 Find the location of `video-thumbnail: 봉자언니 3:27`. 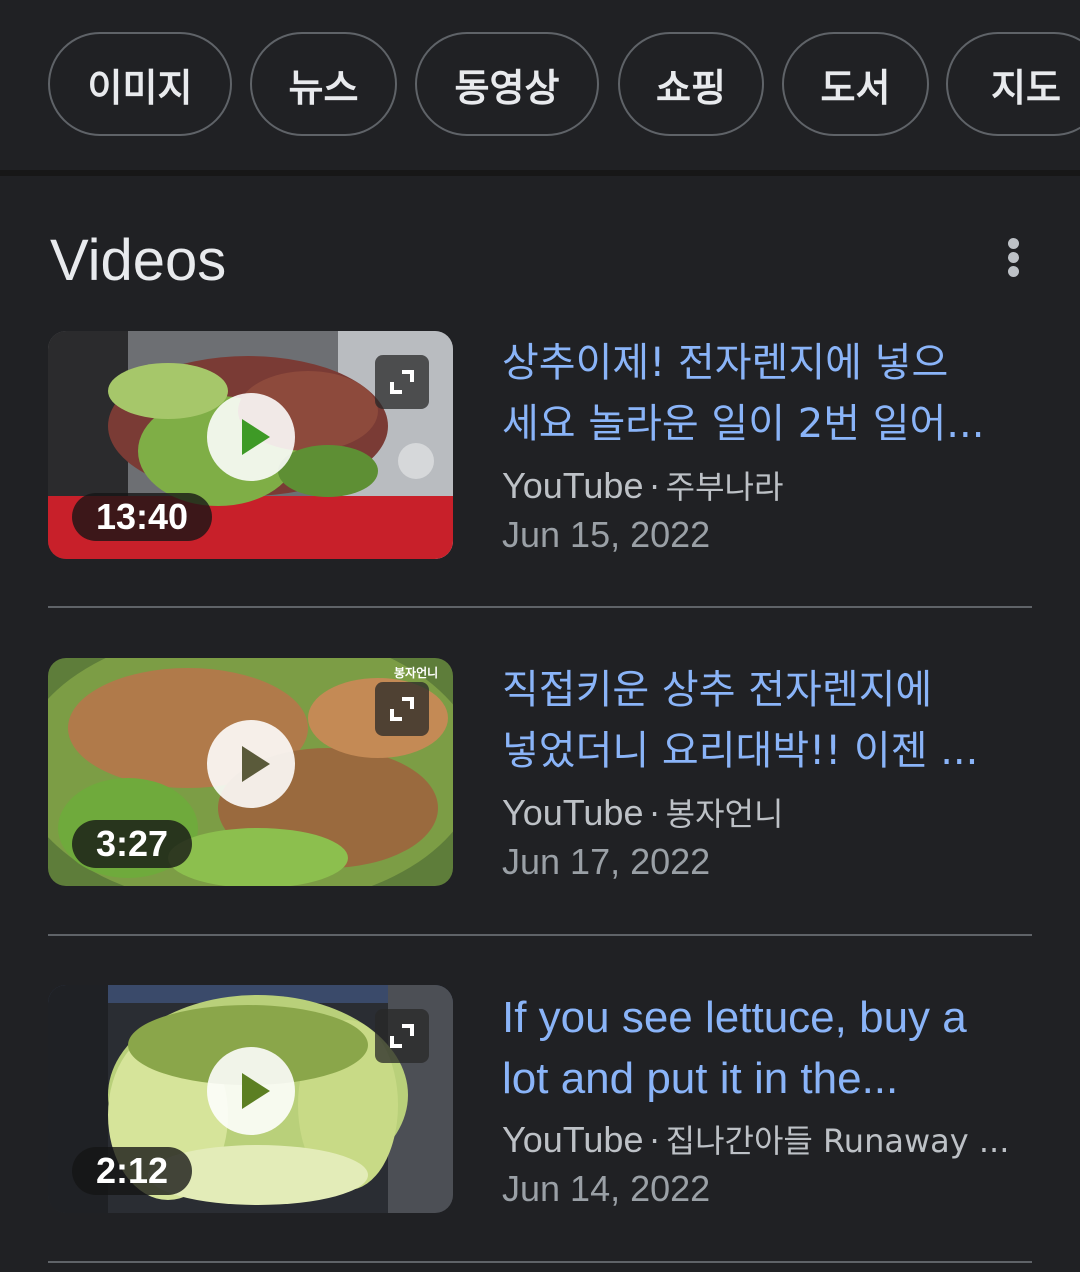

video-thumbnail: 봉자언니 3:27 is located at coordinates (250, 772).